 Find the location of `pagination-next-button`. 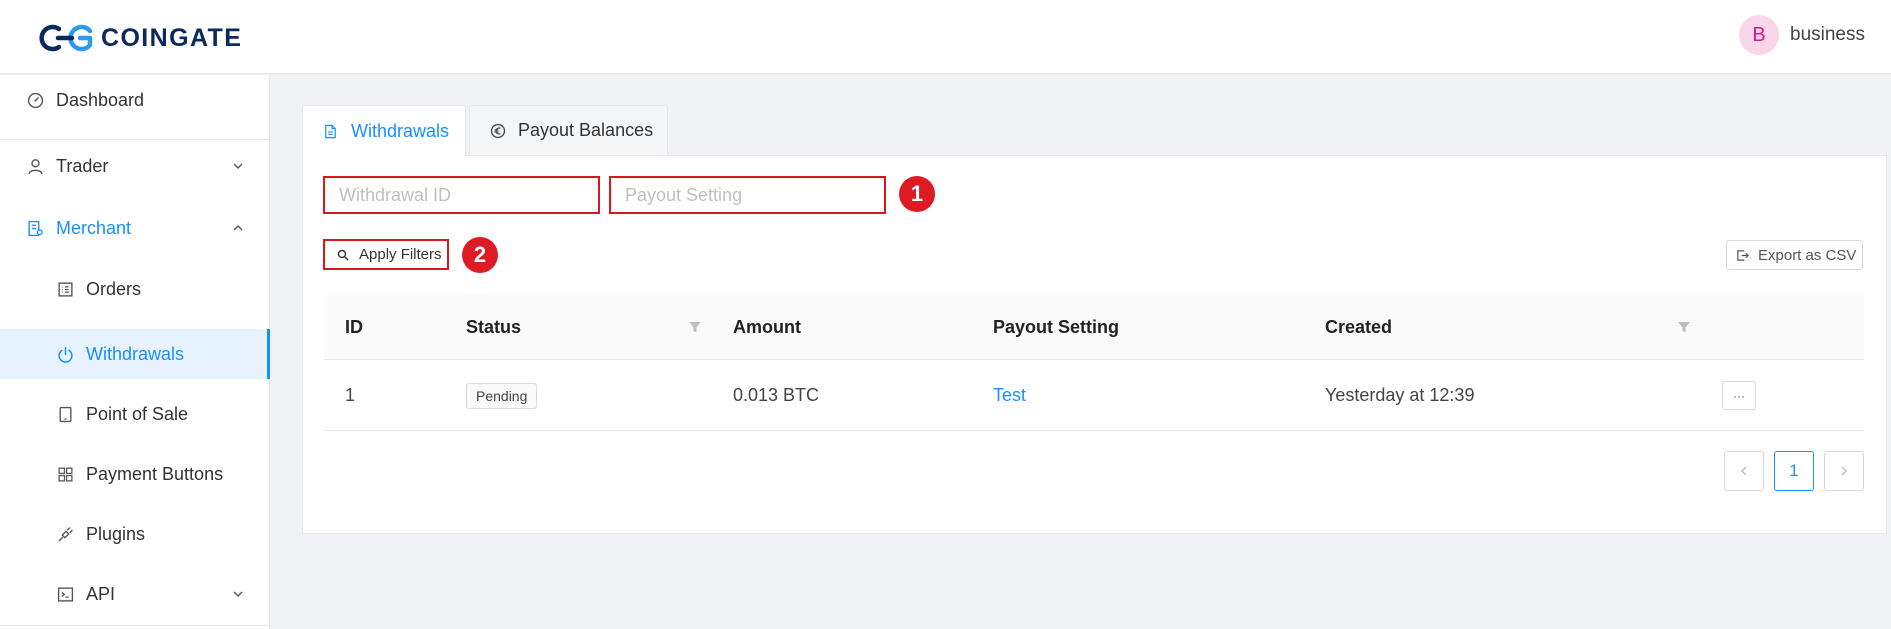

pagination-next-button is located at coordinates (1844, 471).